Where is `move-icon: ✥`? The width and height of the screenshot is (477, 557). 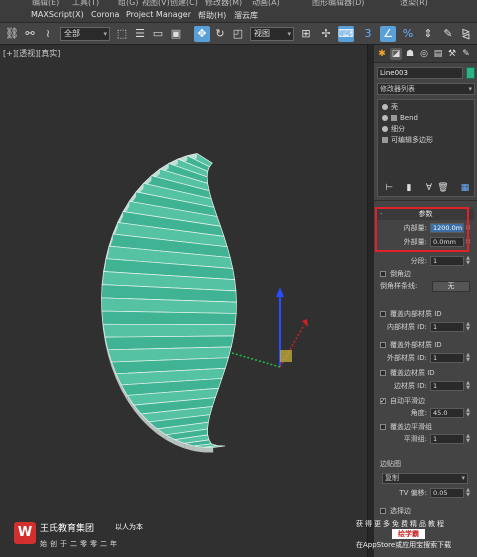 move-icon: ✥ is located at coordinates (202, 34).